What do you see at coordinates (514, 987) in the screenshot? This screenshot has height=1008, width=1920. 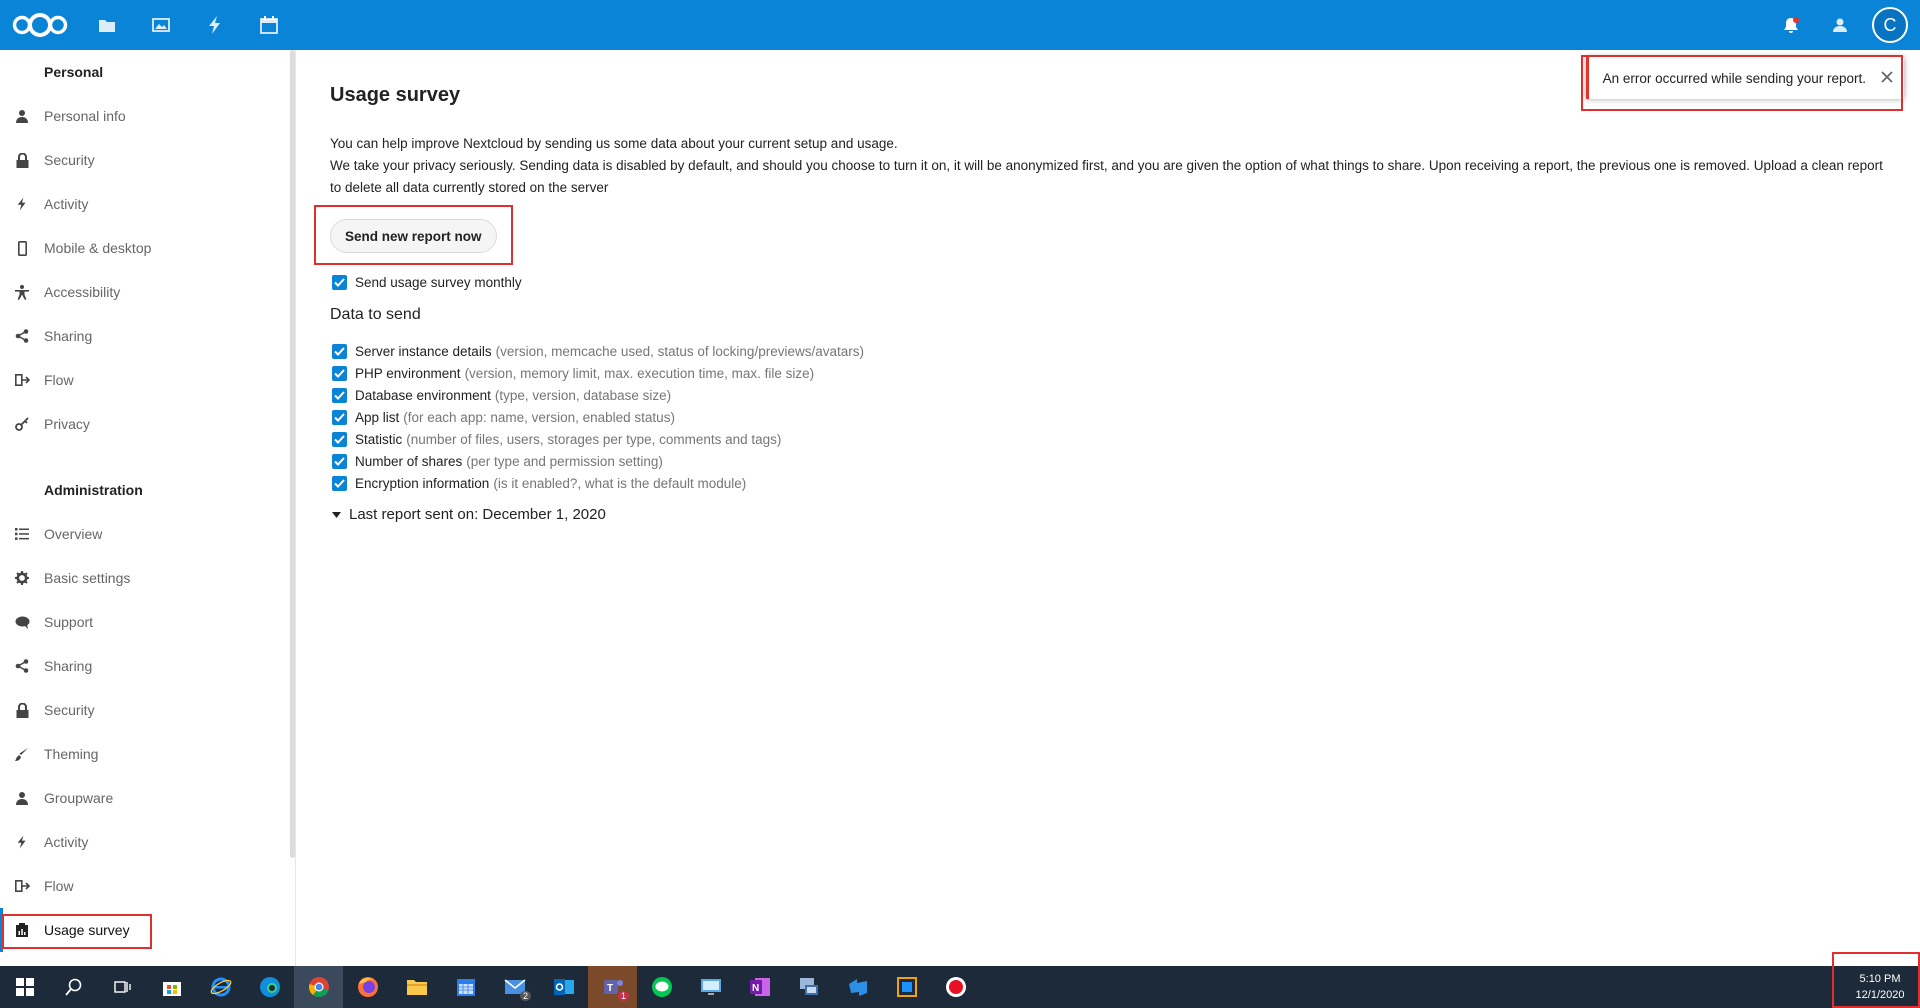 I see `mail-icon: 2` at bounding box center [514, 987].